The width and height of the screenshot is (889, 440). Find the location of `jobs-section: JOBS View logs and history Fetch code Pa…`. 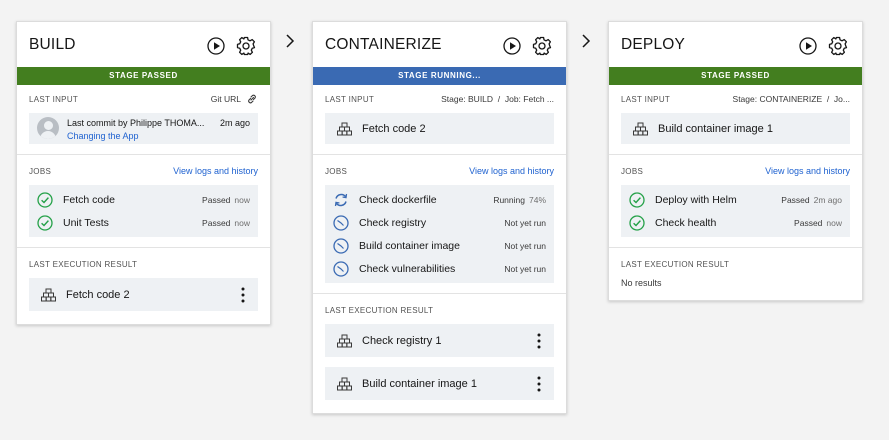

jobs-section: JOBS View logs and history Fetch code Pa… is located at coordinates (143, 200).